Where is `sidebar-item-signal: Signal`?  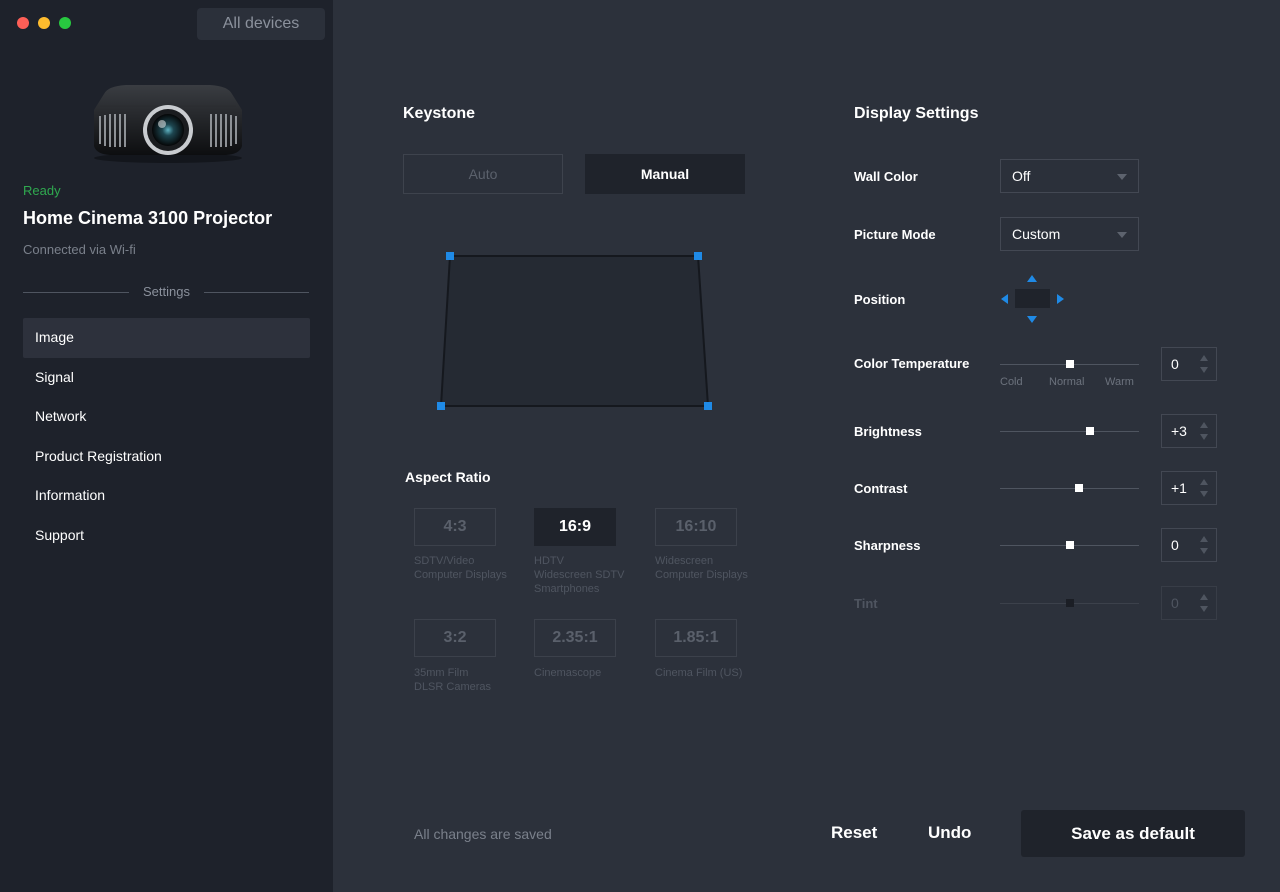 sidebar-item-signal: Signal is located at coordinates (166, 378).